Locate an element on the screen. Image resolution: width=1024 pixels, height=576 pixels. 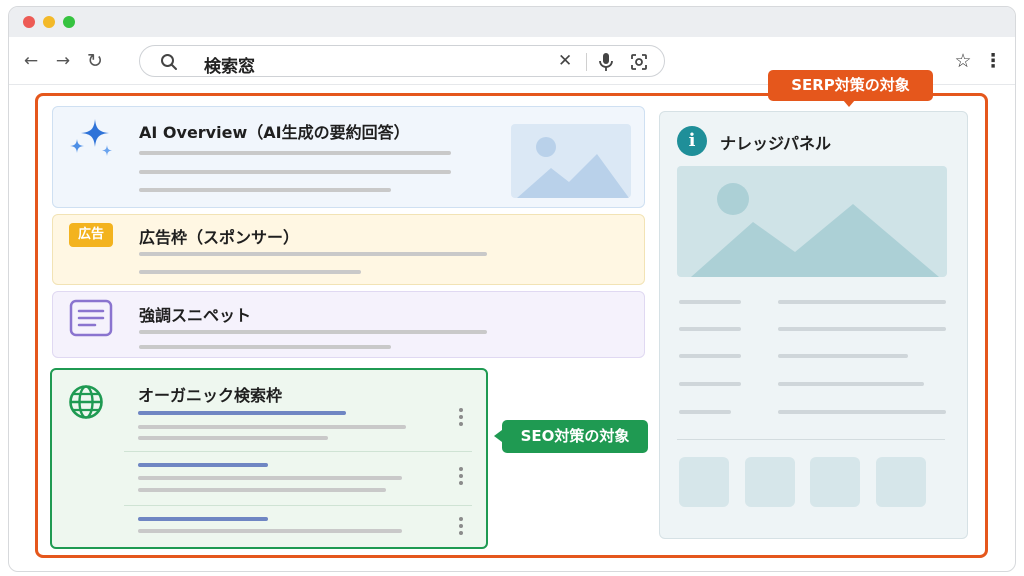
reload-button: ↻ is located at coordinates (95, 61).